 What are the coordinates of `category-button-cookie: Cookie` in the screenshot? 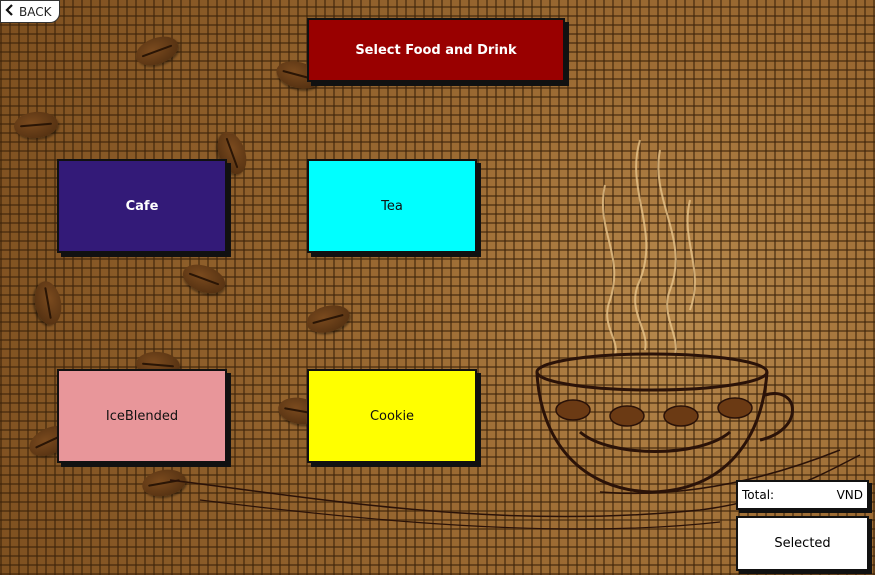 It's located at (392, 416).